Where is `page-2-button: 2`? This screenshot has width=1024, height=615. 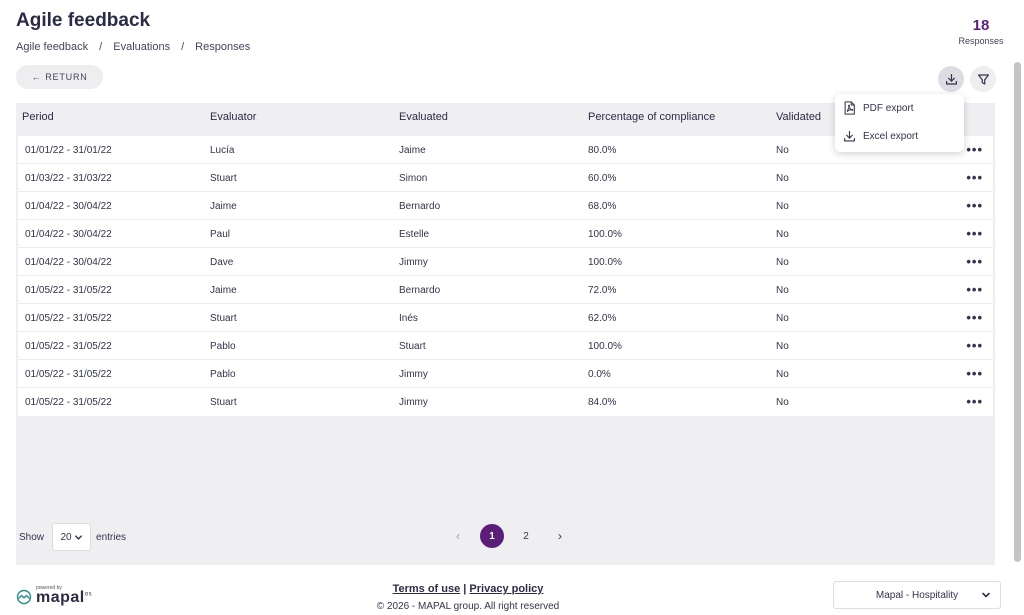
page-2-button: 2 is located at coordinates (526, 536).